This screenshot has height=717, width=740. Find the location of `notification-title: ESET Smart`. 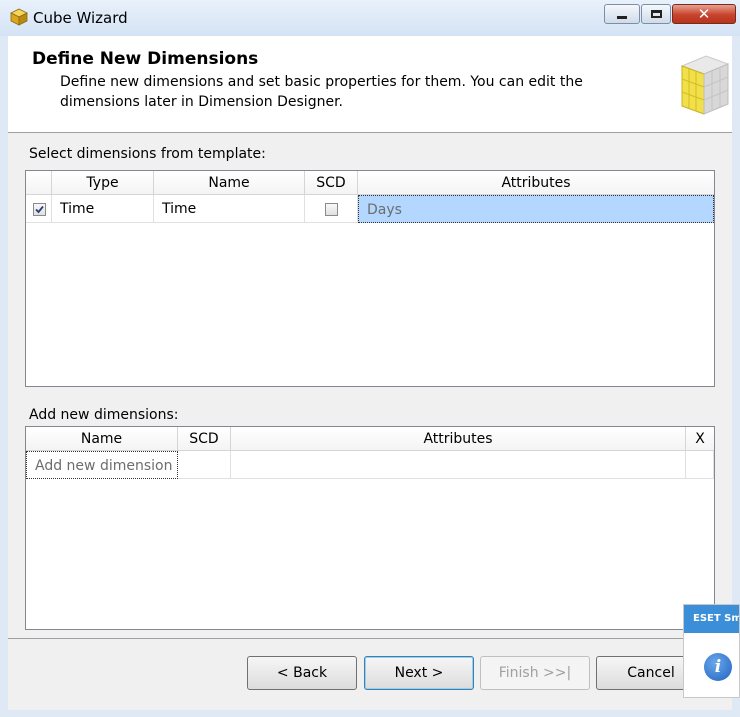

notification-title: ESET Smart is located at coordinates (711, 619).